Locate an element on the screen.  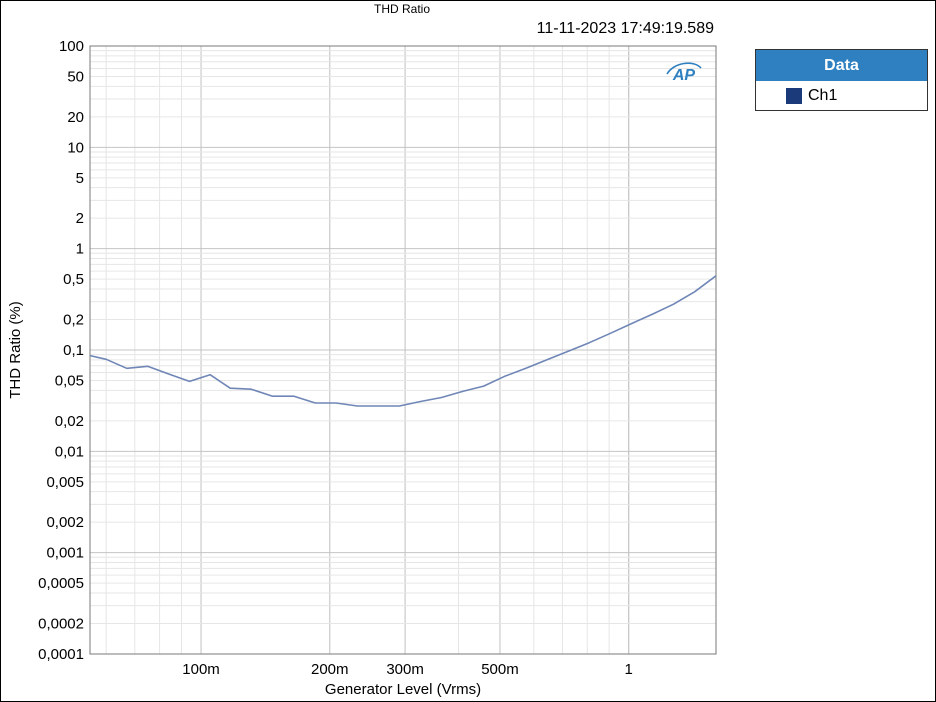
ap-logo-icon: AP is located at coordinates (684, 73).